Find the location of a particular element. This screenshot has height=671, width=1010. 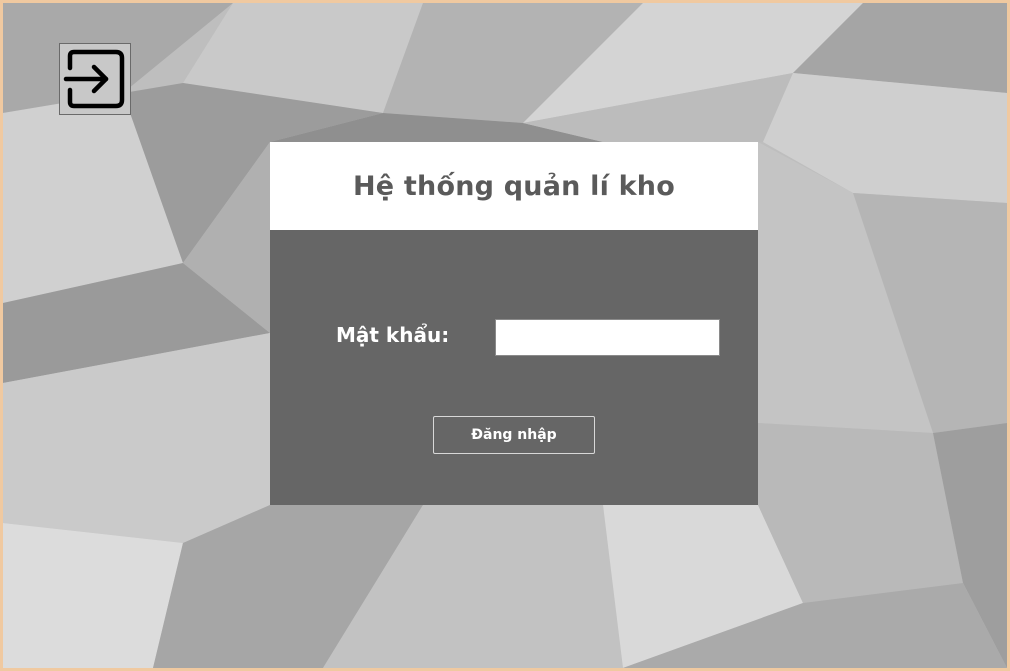

app-title: Hệ thống quản lí kho is located at coordinates (514, 186).